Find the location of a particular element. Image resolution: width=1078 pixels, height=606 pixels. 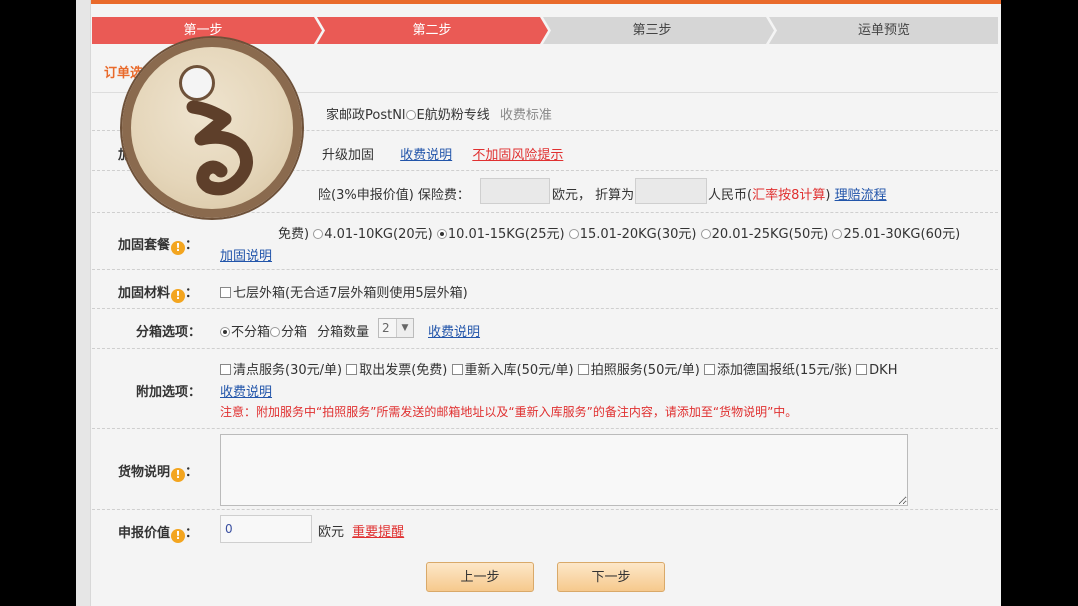

package-option-5: 25.01-30KG(60元) is located at coordinates (901, 234).